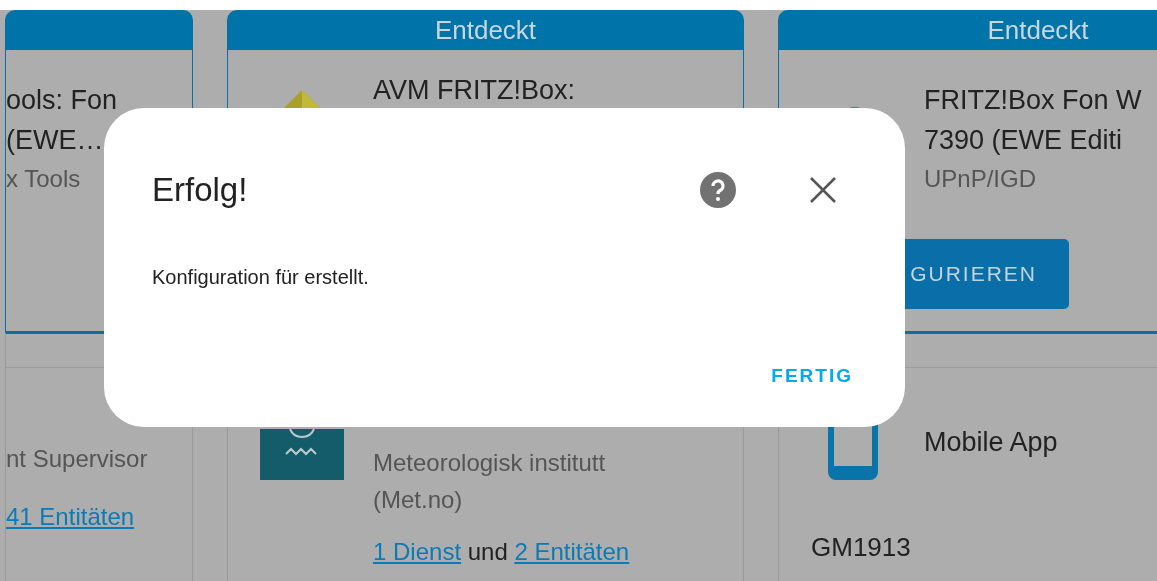  What do you see at coordinates (200, 190) in the screenshot?
I see `dialog-title: Erfolg!` at bounding box center [200, 190].